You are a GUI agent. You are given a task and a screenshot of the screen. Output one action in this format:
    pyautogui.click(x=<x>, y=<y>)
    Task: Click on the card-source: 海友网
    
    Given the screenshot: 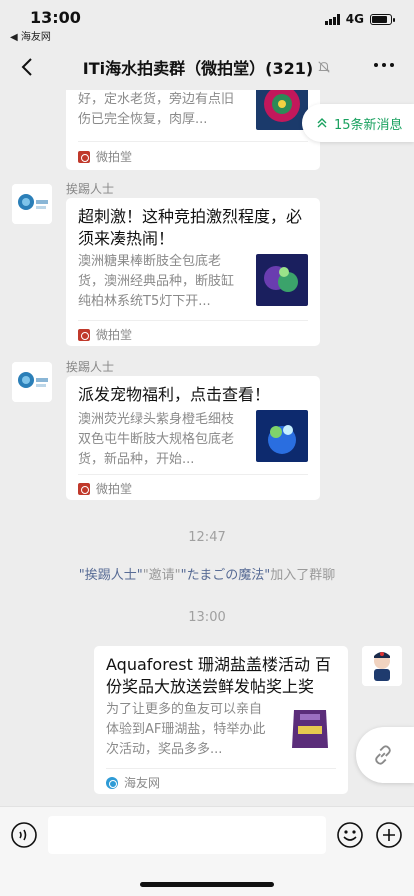 What is the action you would take?
    pyautogui.click(x=133, y=782)
    